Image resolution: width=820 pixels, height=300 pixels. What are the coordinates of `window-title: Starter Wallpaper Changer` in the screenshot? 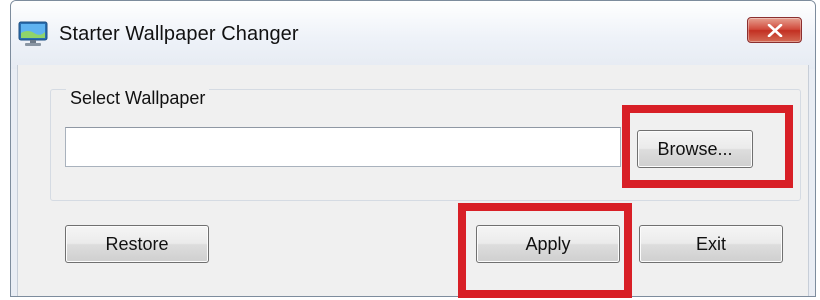 It's located at (179, 34).